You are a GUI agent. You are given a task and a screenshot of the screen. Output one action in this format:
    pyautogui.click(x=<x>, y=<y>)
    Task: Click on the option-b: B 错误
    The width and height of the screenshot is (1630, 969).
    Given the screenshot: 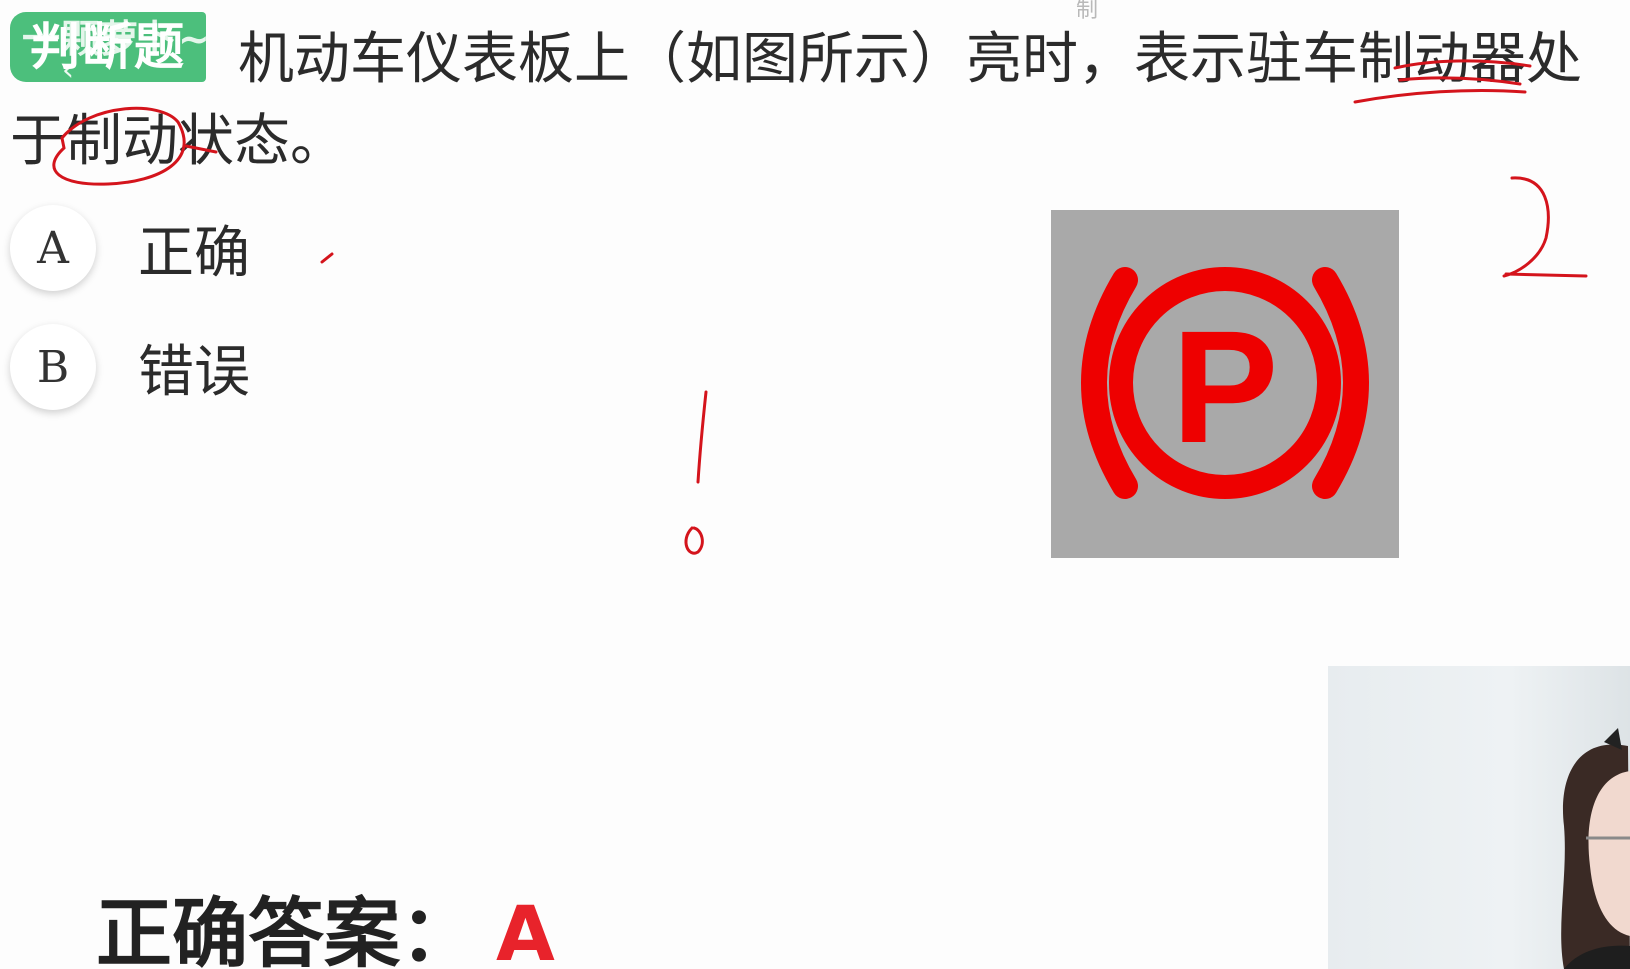 What is the action you would take?
    pyautogui.click(x=130, y=367)
    